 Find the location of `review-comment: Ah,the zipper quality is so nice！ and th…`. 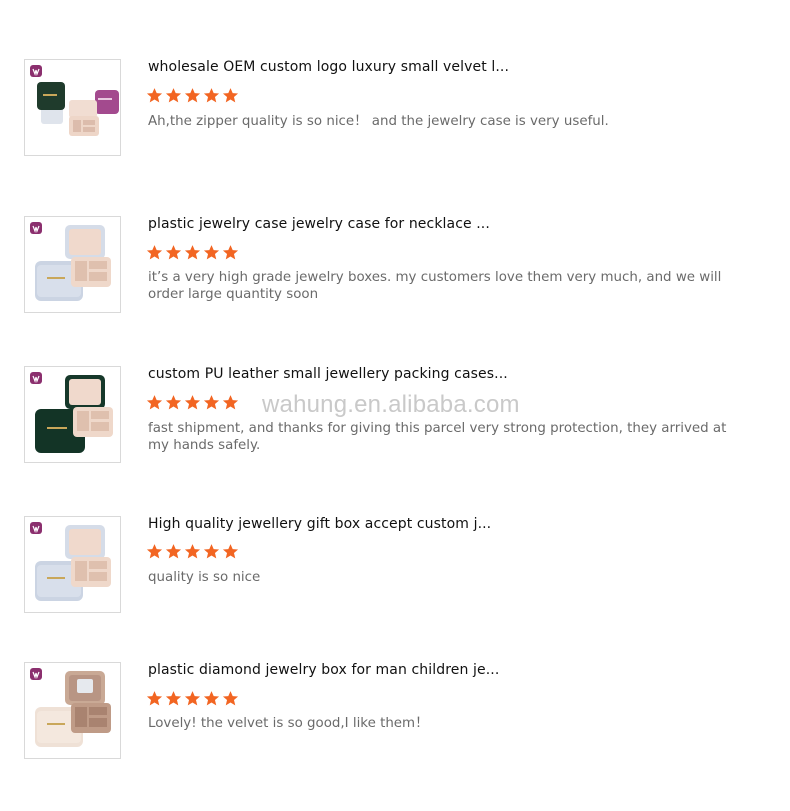

review-comment: Ah,the zipper quality is so nice！ and th… is located at coordinates (378, 121).